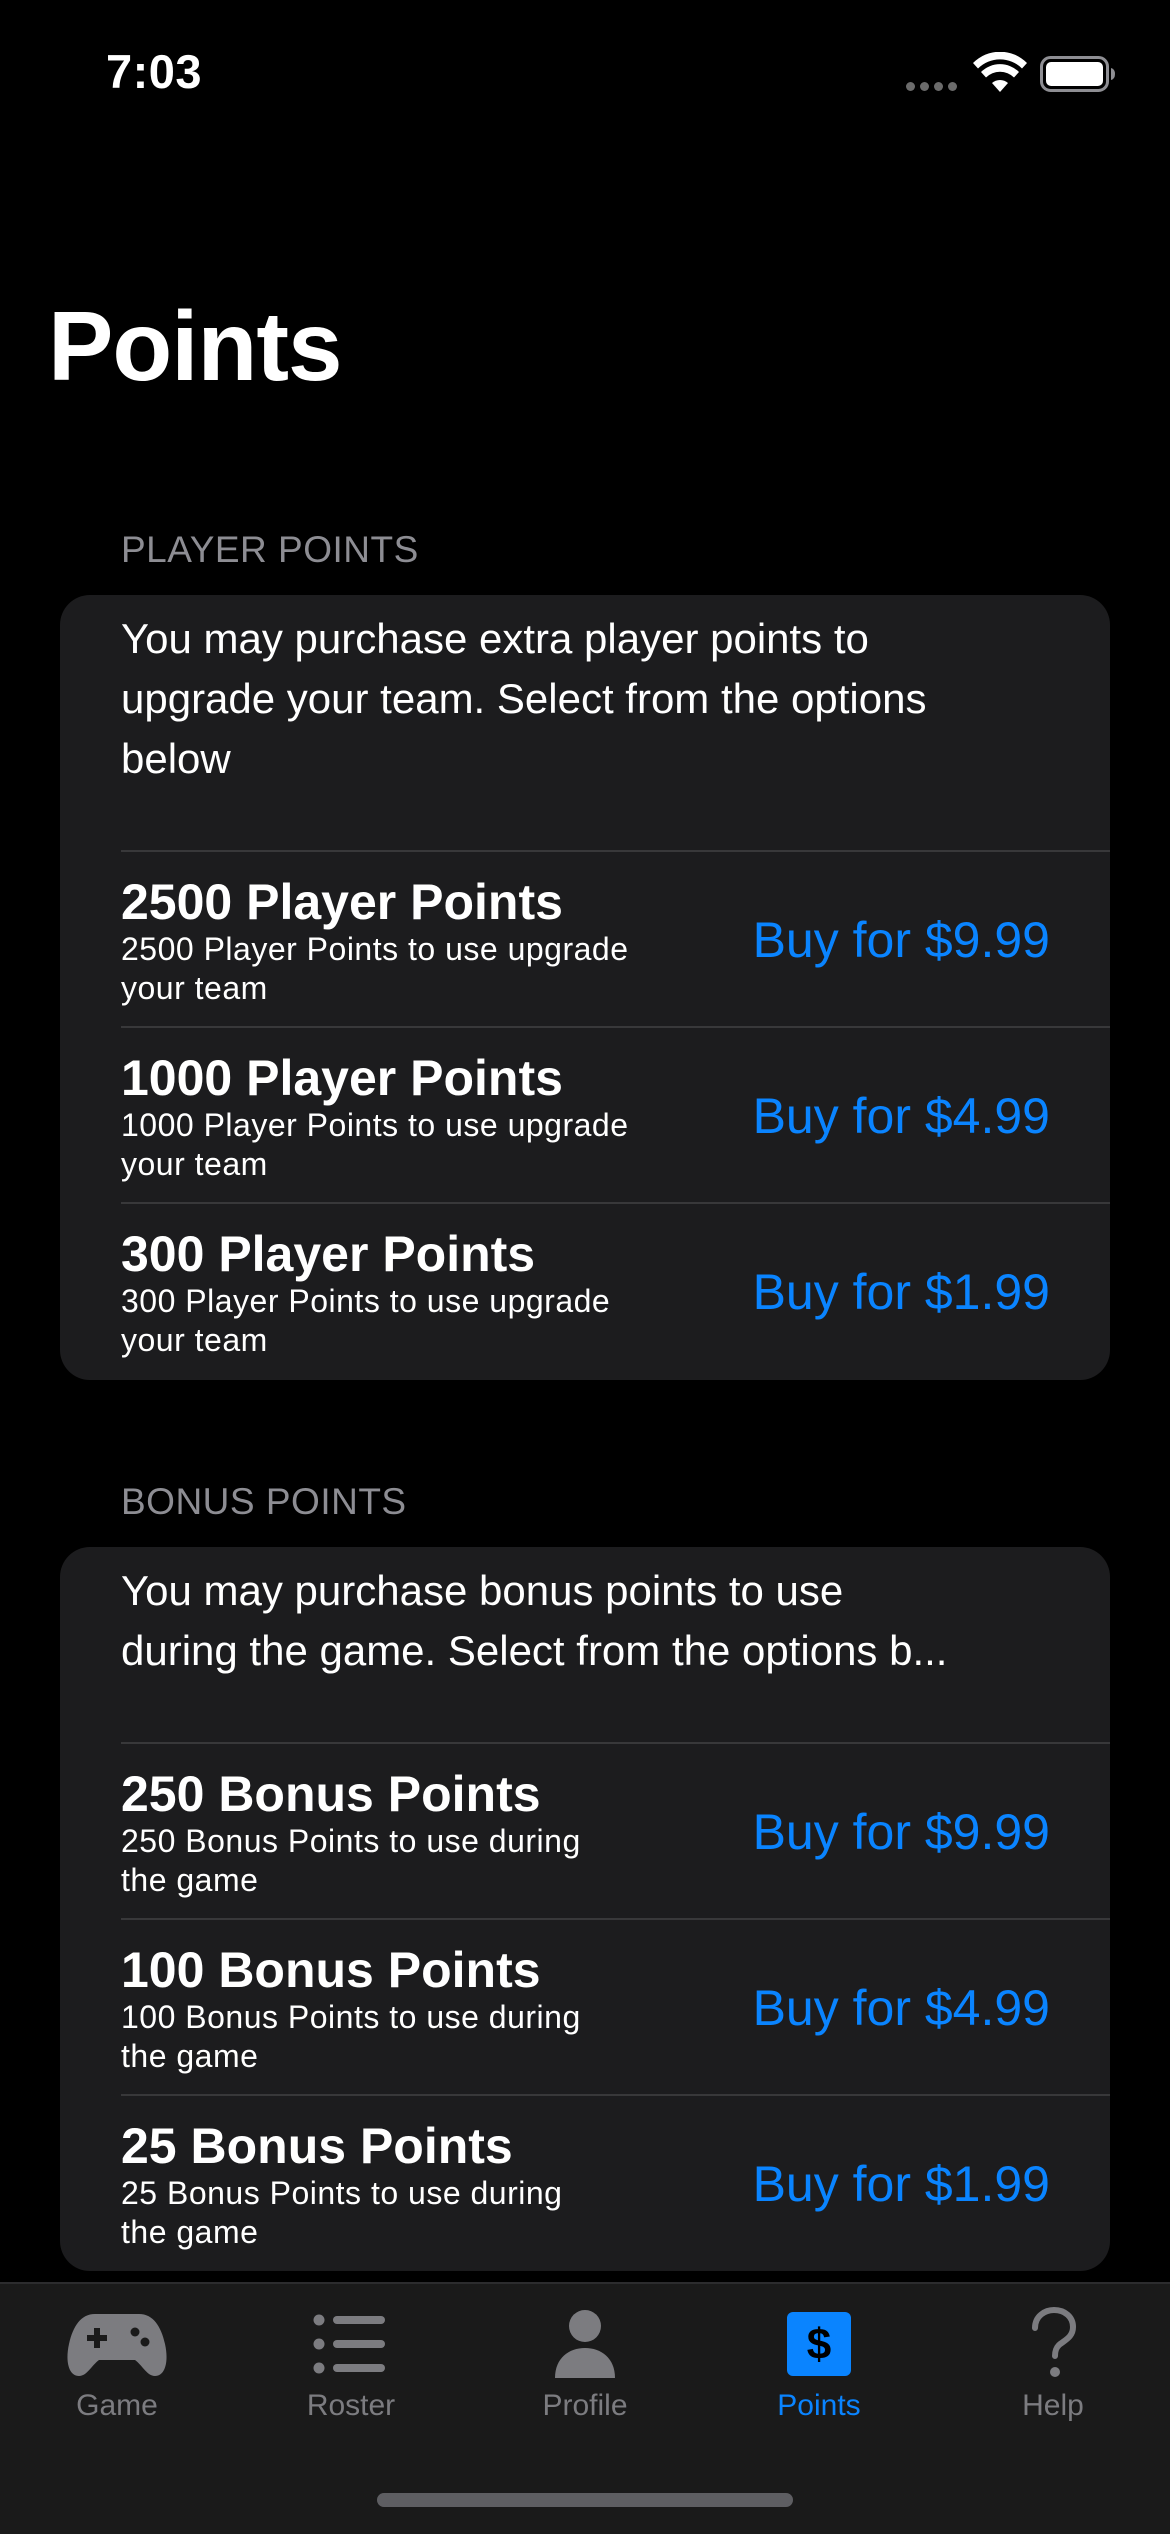 The image size is (1170, 2534). Describe the element at coordinates (585, 2344) in the screenshot. I see `person-icon` at that location.